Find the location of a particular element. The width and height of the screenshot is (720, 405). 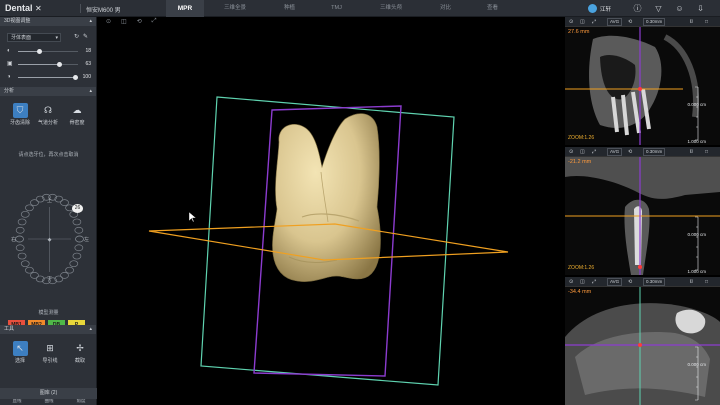

viewport-tools: ⊙ ◫ ⟲ ⤢ is located at coordinates (136, 21).